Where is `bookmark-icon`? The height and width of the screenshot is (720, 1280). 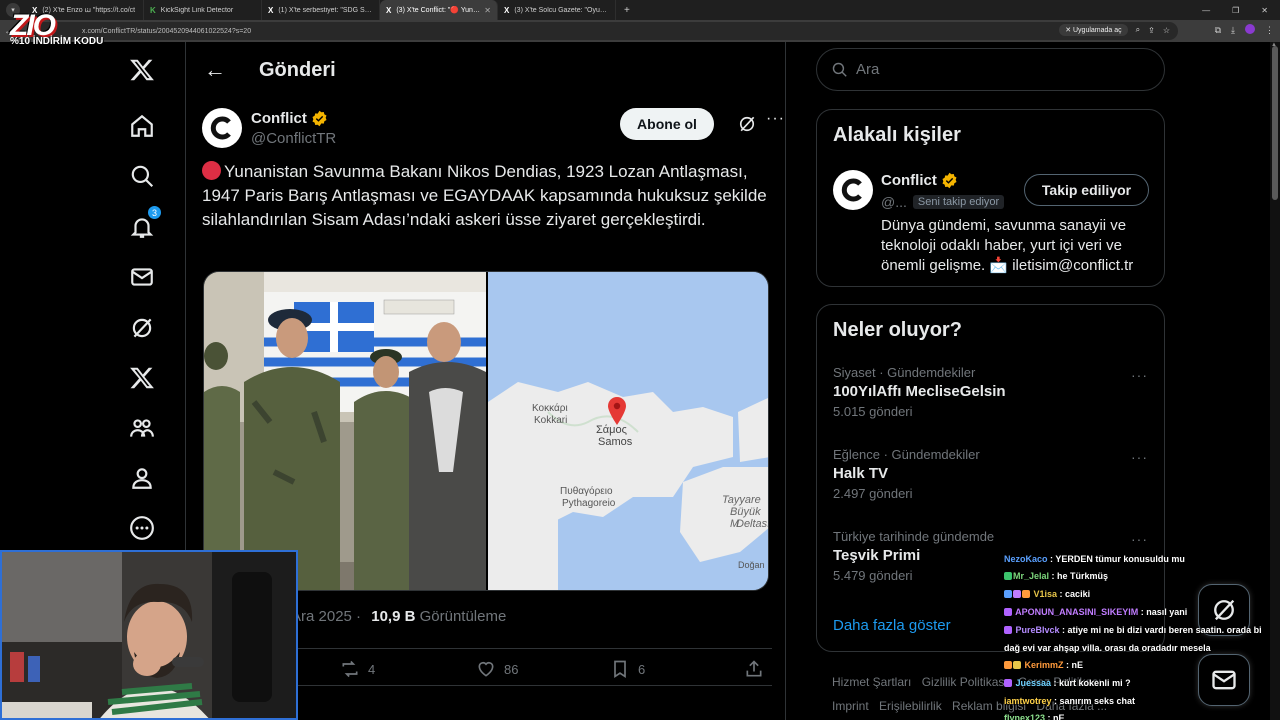 bookmark-icon is located at coordinates (620, 669).